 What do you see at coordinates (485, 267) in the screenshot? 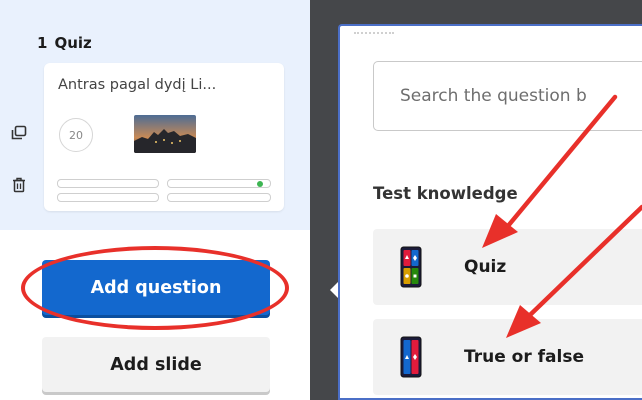
I see `question-type-label: Quiz` at bounding box center [485, 267].